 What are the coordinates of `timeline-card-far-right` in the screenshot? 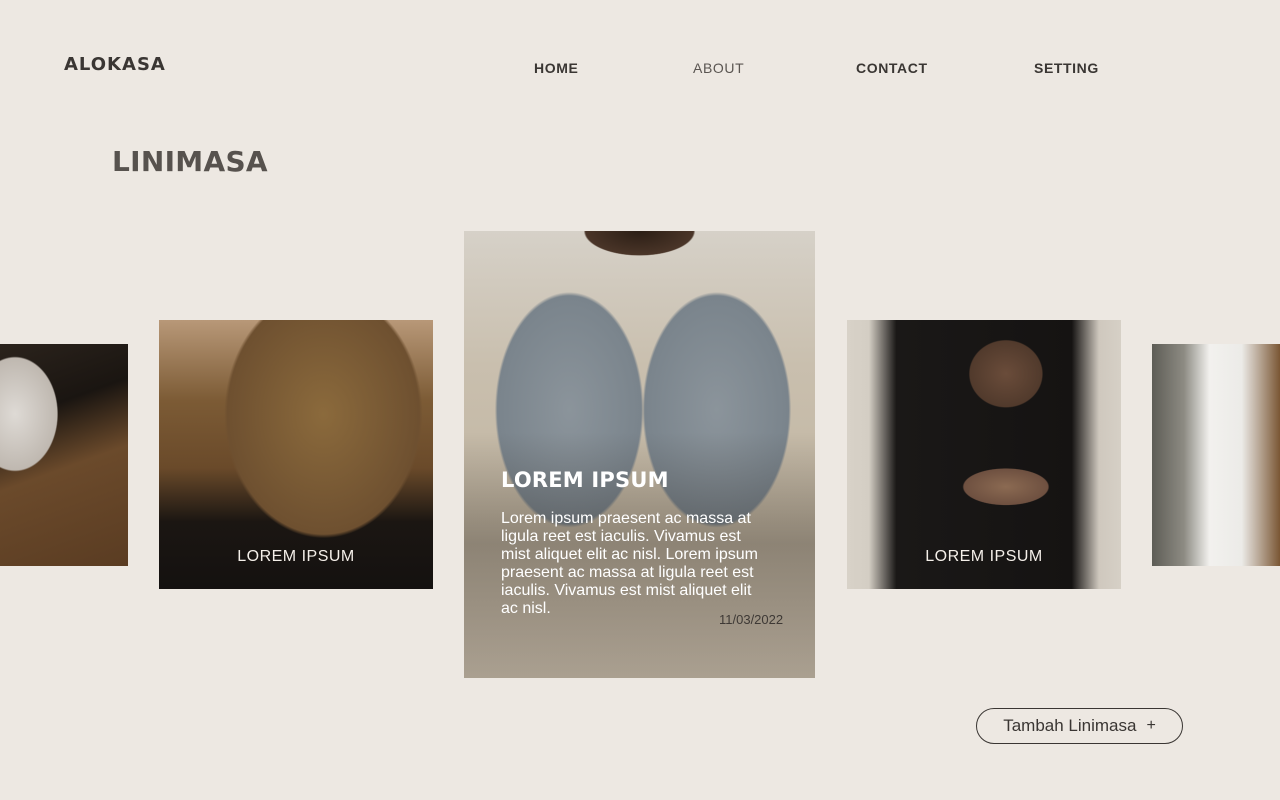 It's located at (1216, 455).